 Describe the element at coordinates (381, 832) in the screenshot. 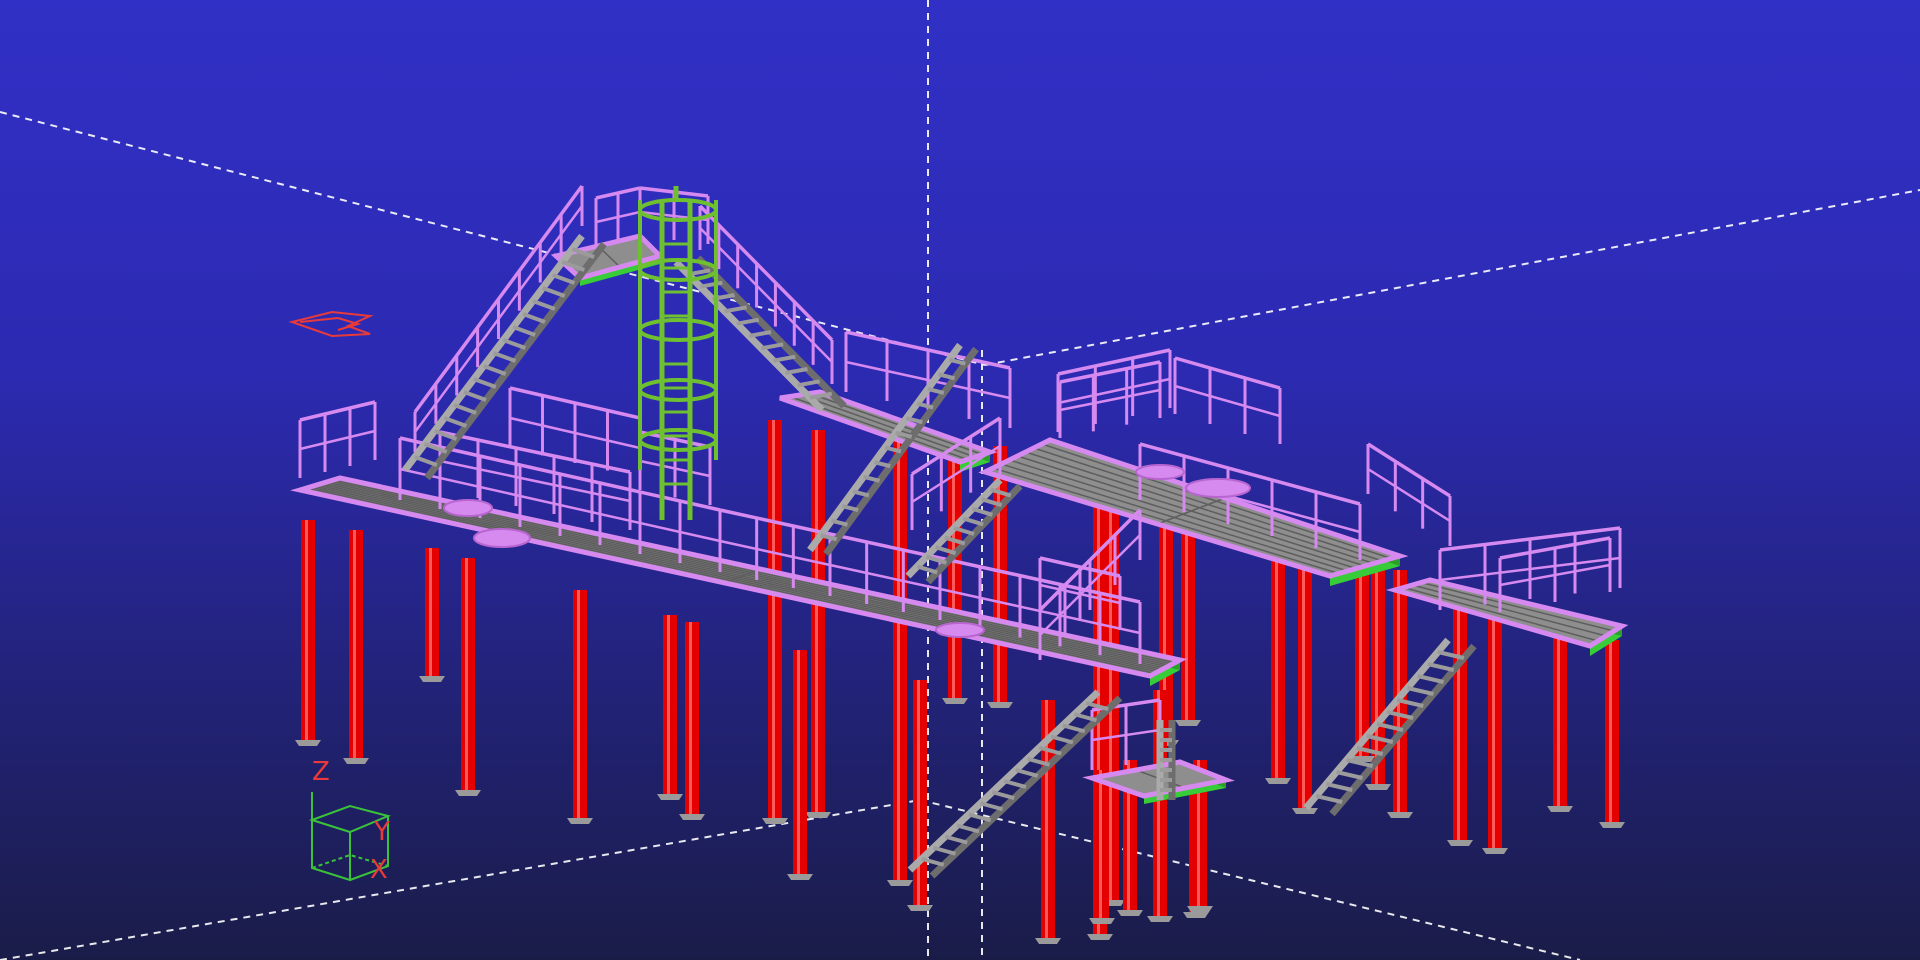

I see `axis-y-label: Y` at that location.